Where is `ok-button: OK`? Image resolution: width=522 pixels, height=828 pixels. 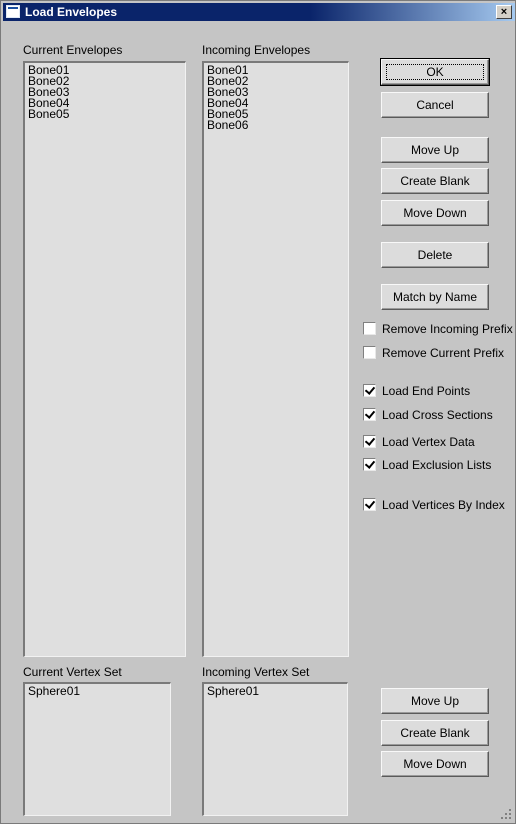 ok-button: OK is located at coordinates (435, 72).